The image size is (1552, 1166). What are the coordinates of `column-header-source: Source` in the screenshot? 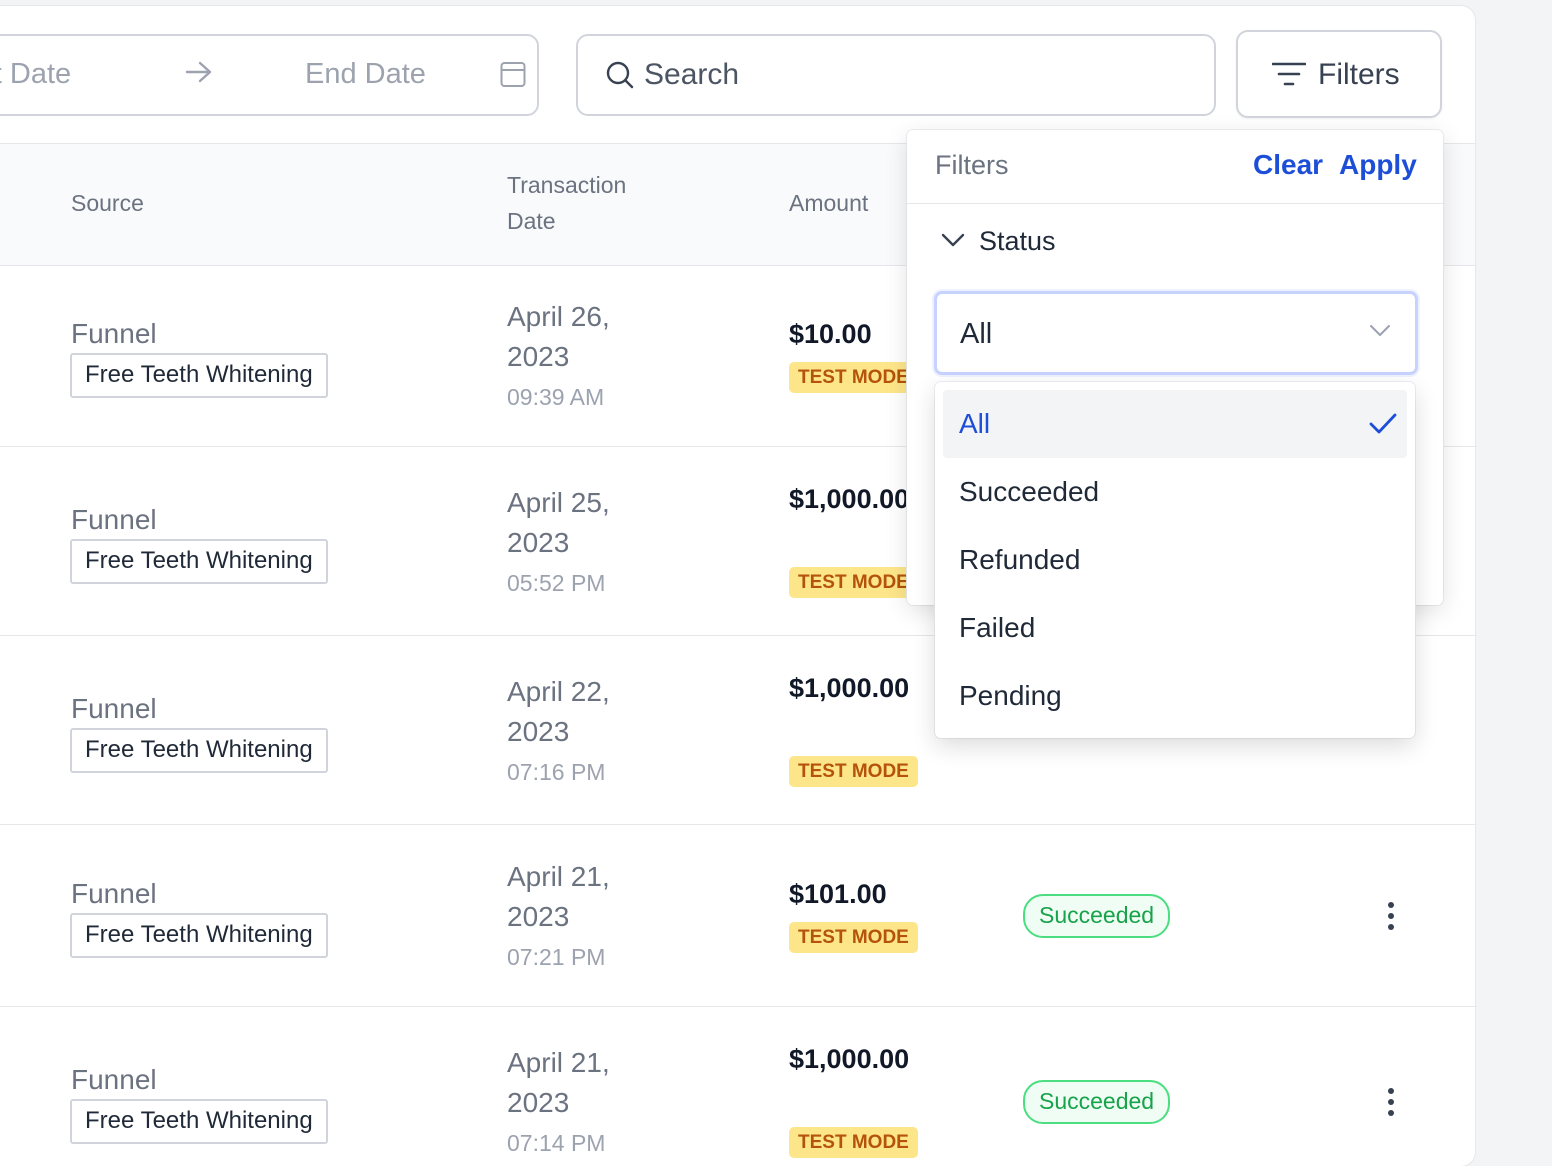 It's located at (107, 203).